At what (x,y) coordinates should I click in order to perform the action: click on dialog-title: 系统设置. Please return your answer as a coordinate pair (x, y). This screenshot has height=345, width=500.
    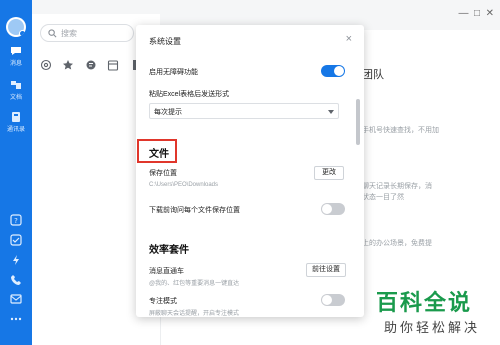
    Looking at the image, I should click on (165, 41).